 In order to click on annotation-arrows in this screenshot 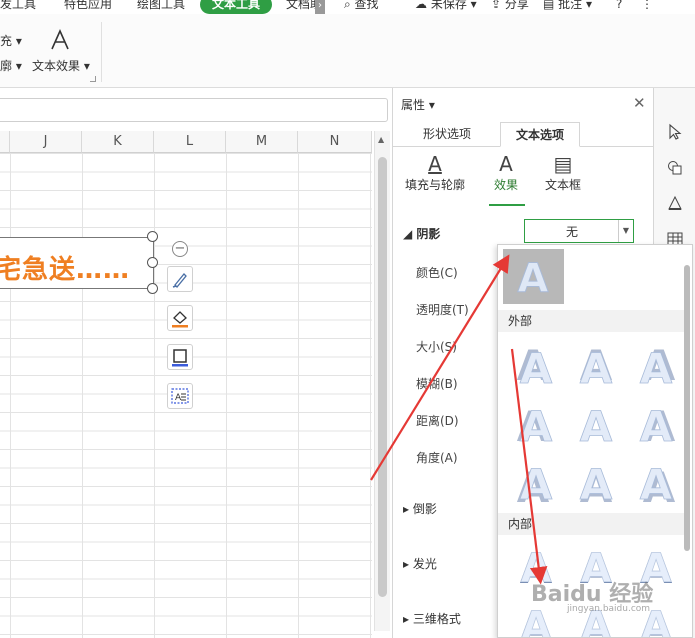, I will do `click(459, 419)`.